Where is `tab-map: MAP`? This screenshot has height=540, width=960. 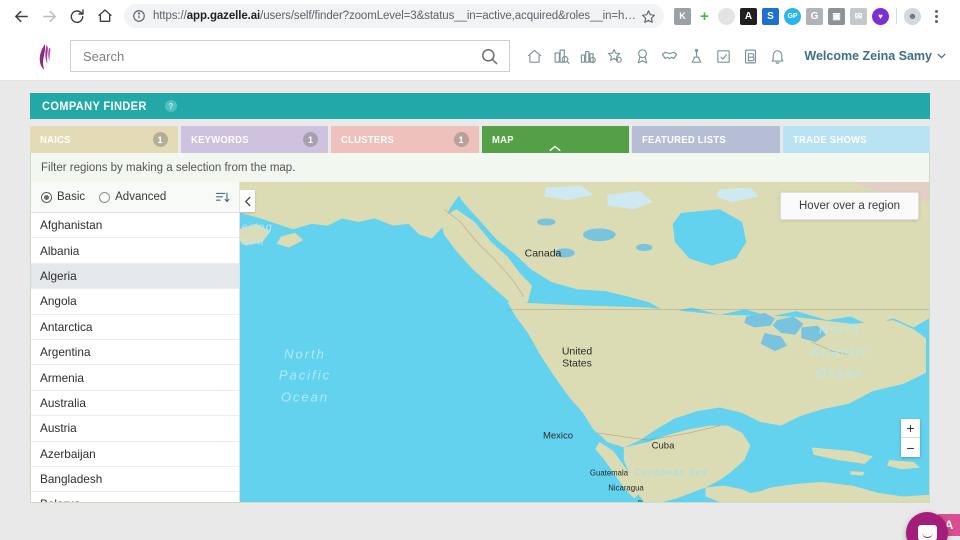
tab-map: MAP is located at coordinates (555, 139).